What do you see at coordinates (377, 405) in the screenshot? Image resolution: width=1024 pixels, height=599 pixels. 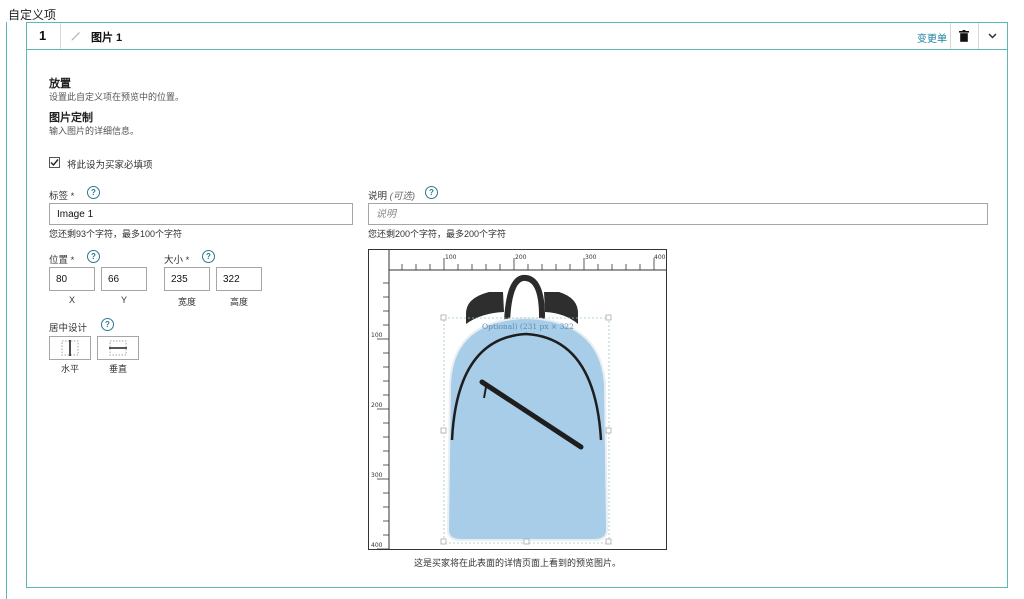 I see `ruler-left-label: 200` at bounding box center [377, 405].